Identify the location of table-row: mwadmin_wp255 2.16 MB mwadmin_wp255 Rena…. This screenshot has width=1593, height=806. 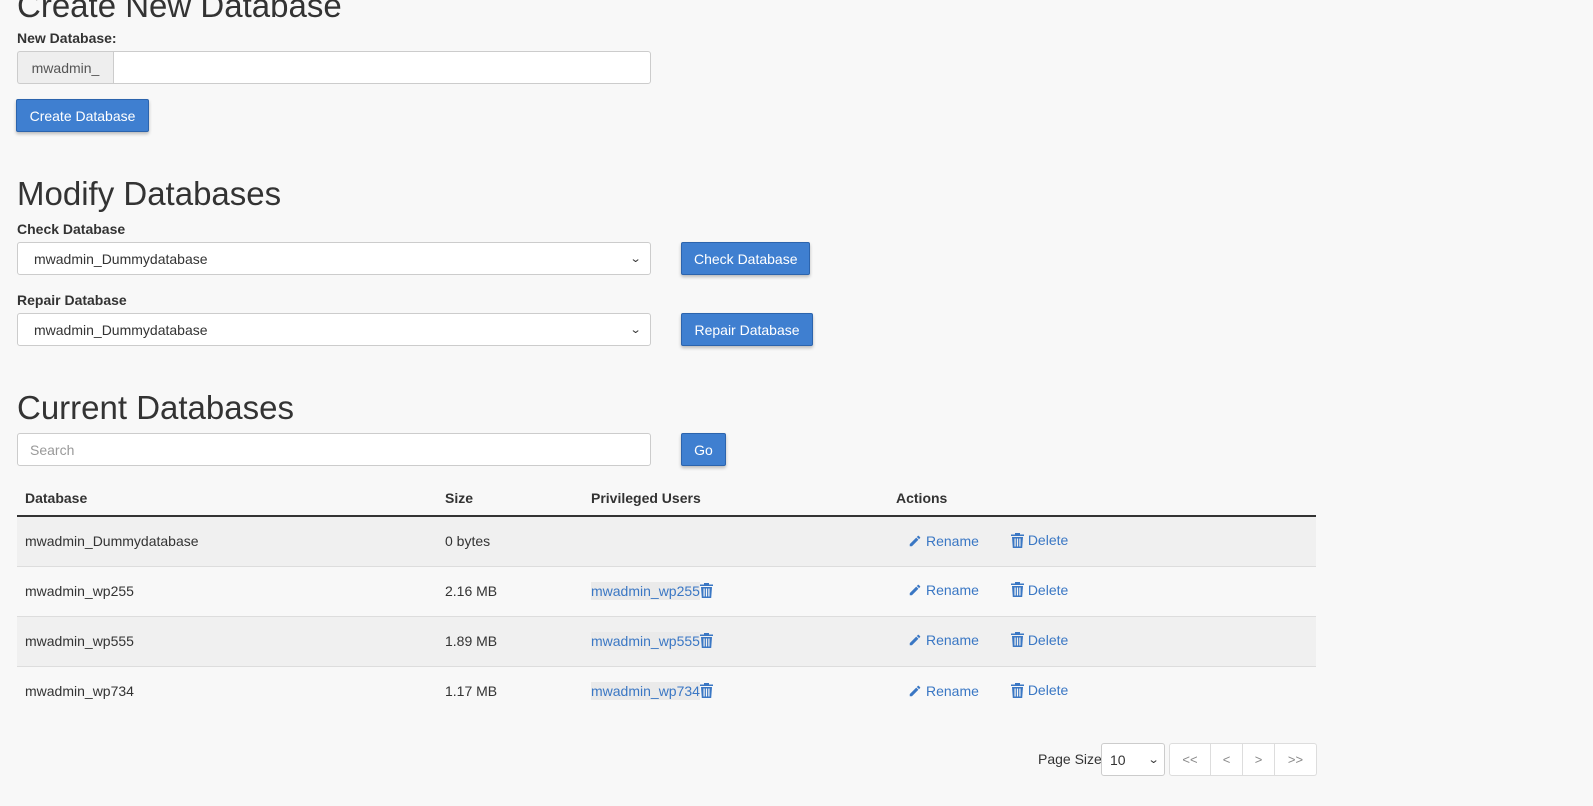
(666, 590).